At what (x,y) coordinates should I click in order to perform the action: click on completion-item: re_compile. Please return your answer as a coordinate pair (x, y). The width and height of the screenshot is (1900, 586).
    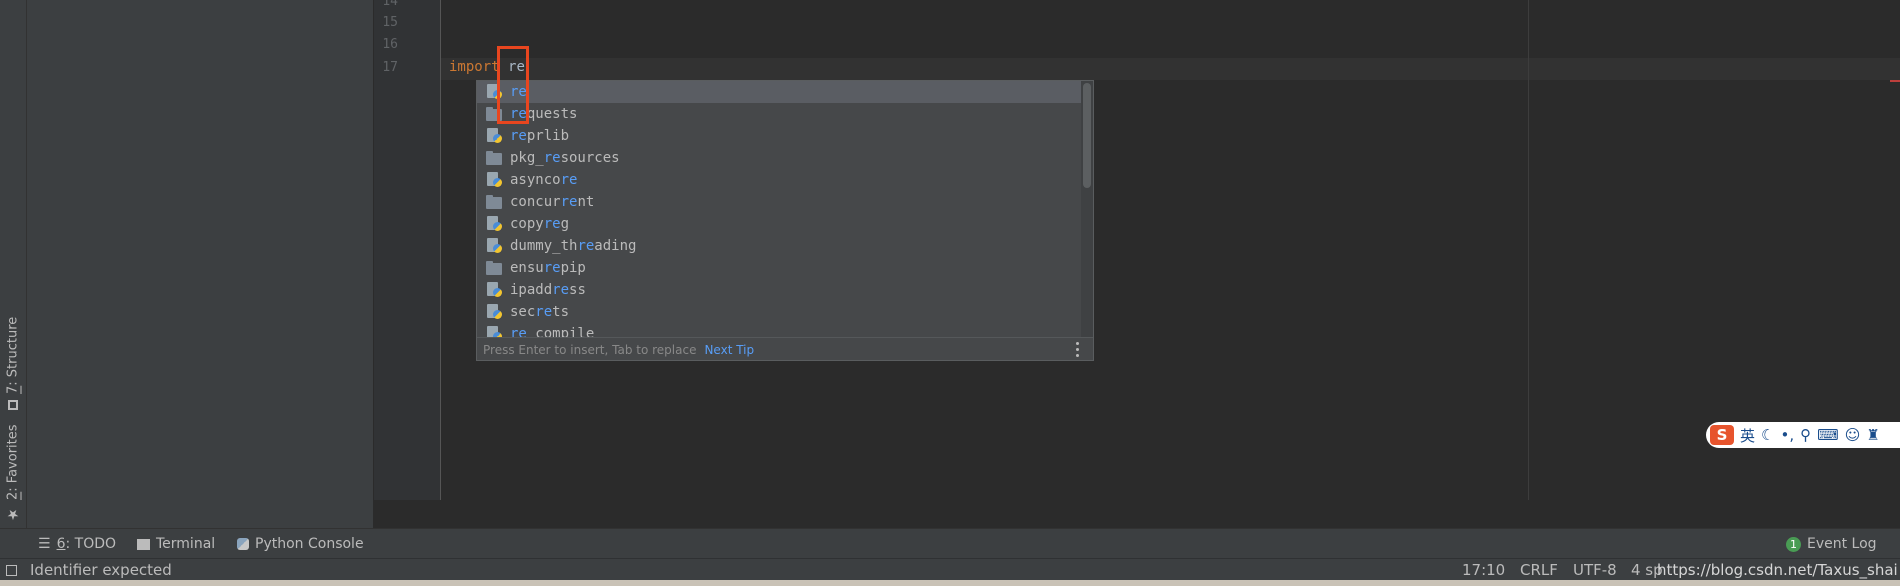
    Looking at the image, I should click on (779, 330).